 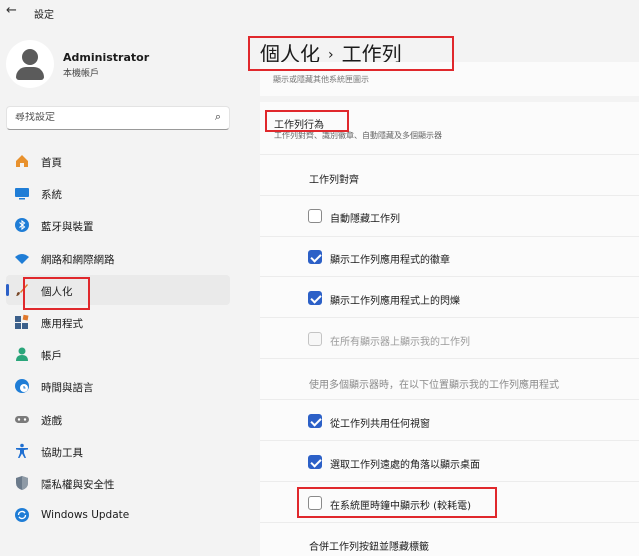 I want to click on search-input, so click(x=105, y=117).